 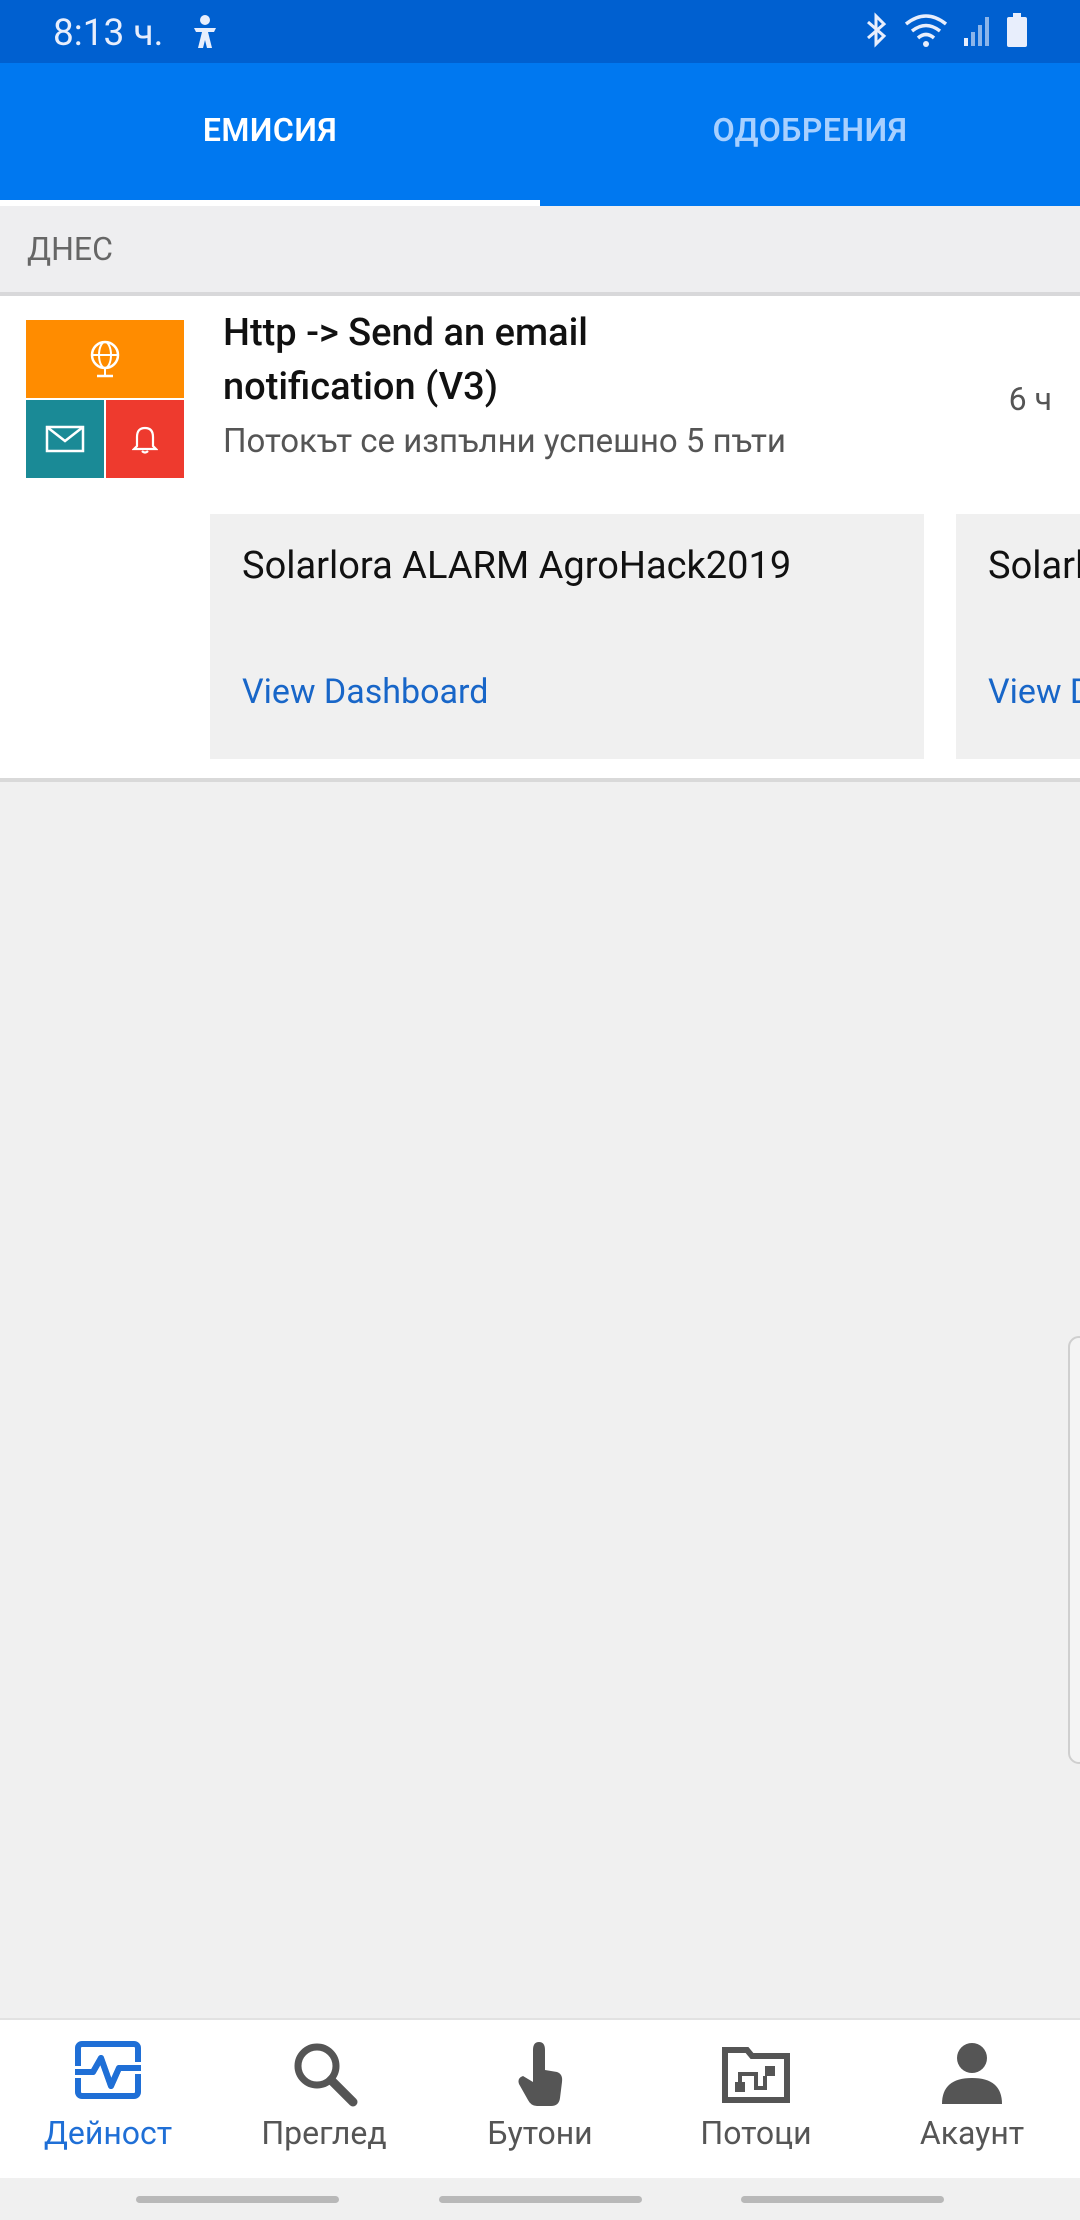 I want to click on nav-flows-label: Потоци, so click(x=756, y=2133).